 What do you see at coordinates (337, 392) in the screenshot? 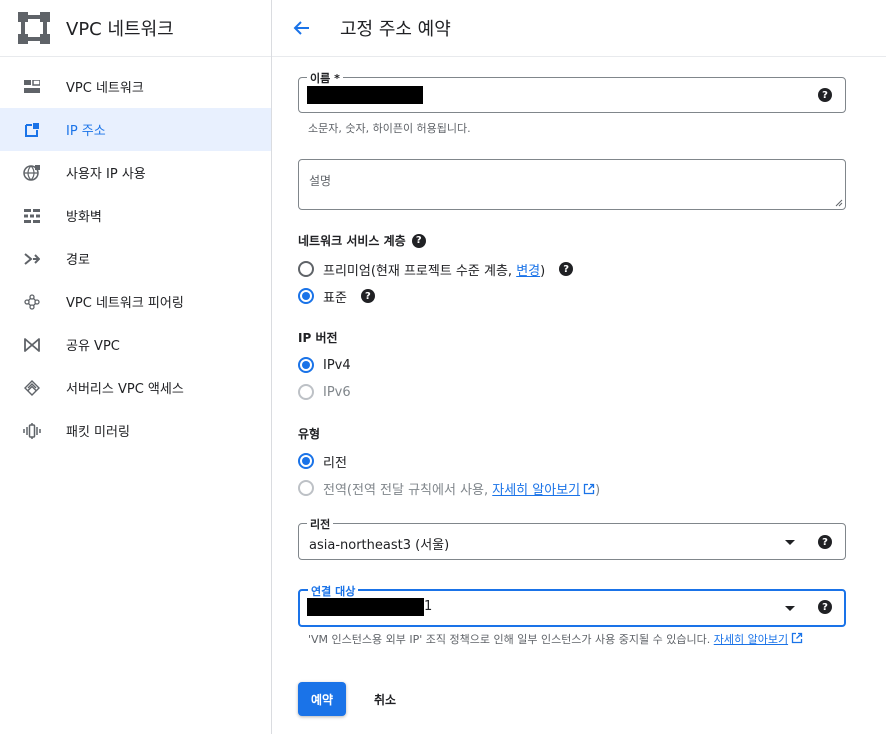
I see `ipv6-label: IPv6` at bounding box center [337, 392].